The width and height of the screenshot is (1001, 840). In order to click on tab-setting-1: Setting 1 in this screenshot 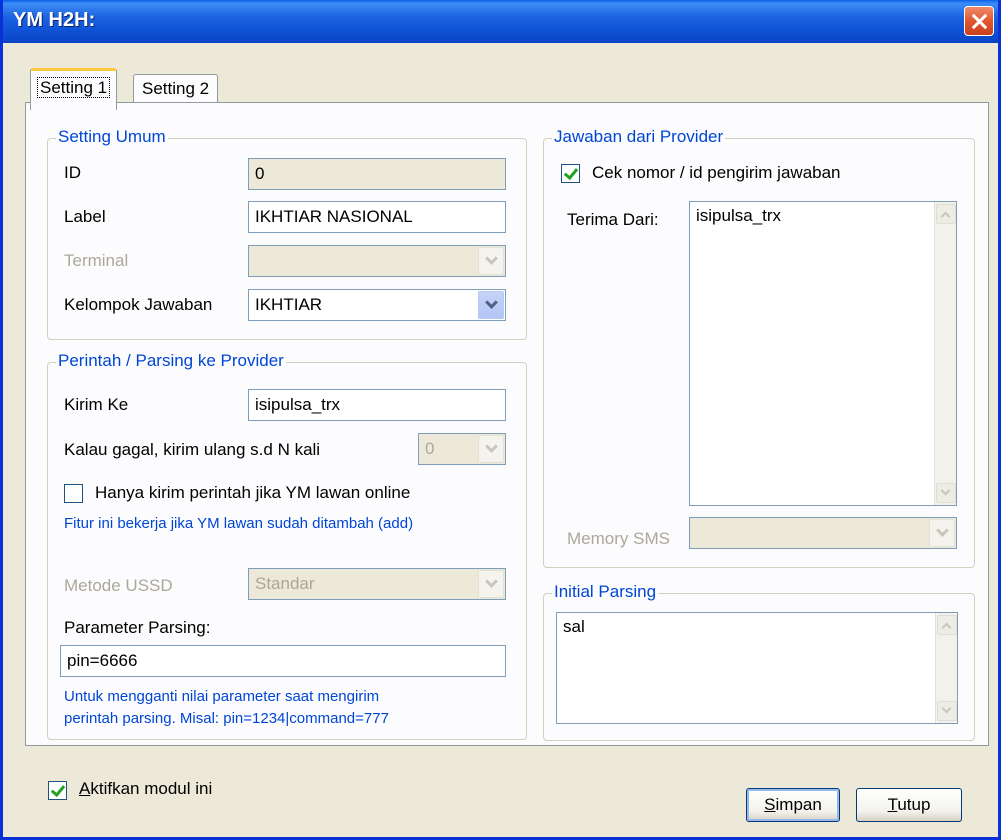, I will do `click(74, 89)`.